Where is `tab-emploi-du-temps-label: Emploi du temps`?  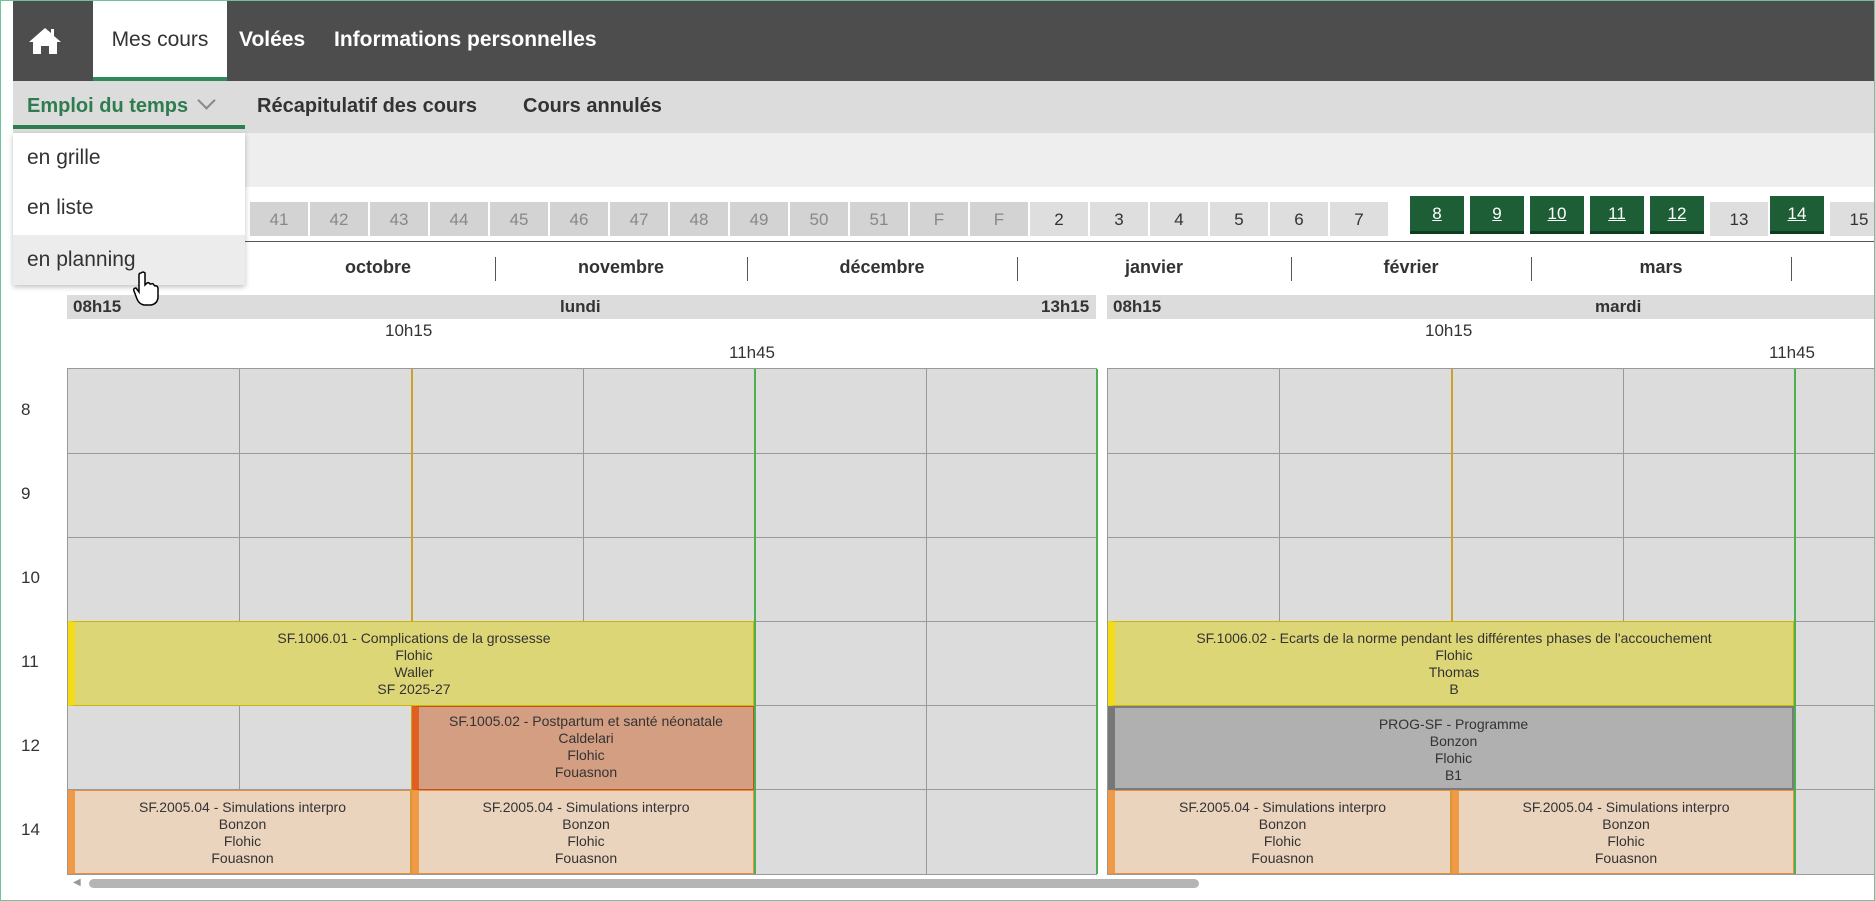
tab-emploi-du-temps-label: Emploi du temps is located at coordinates (108, 106).